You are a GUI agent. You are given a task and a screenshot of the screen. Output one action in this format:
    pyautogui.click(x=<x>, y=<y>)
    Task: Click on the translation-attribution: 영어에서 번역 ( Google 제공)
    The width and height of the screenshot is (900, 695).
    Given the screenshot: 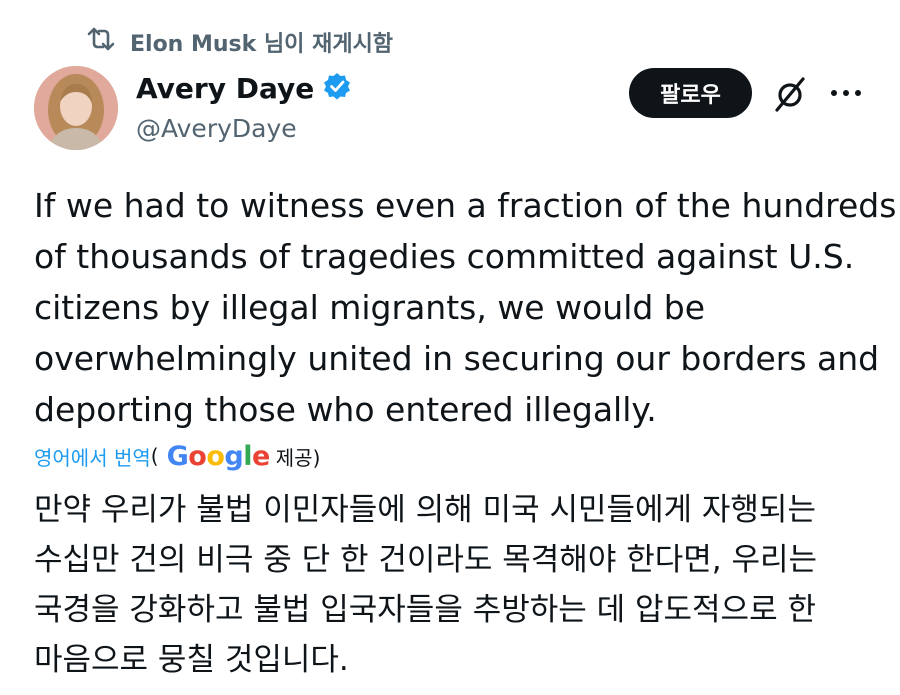 What is the action you would take?
    pyautogui.click(x=177, y=456)
    